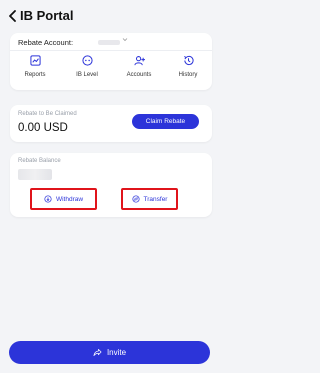 The height and width of the screenshot is (373, 320). I want to click on transfer-button: Transfer, so click(149, 199).